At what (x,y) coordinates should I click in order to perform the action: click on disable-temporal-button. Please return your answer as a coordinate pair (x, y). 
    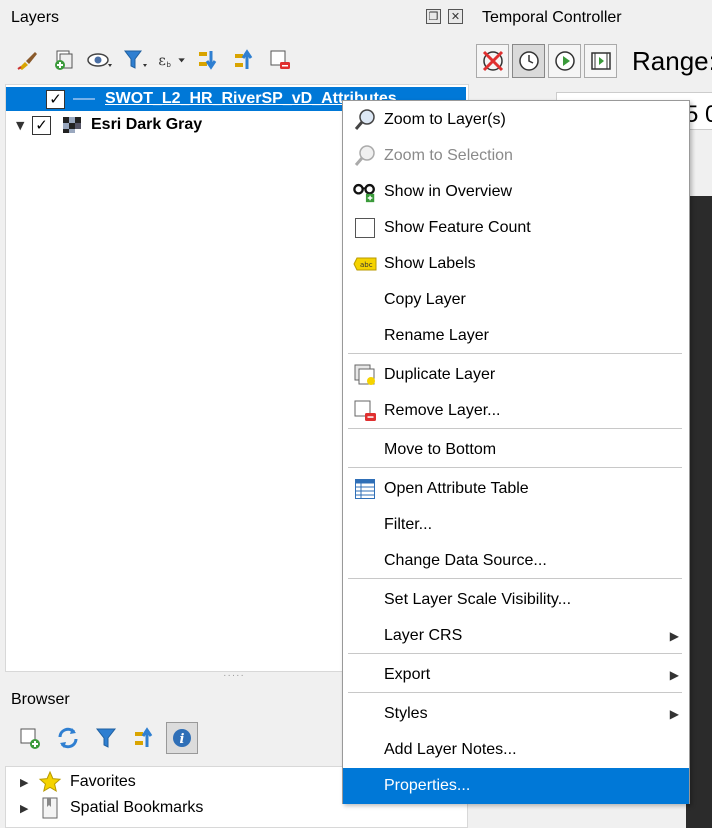
    Looking at the image, I should click on (492, 61).